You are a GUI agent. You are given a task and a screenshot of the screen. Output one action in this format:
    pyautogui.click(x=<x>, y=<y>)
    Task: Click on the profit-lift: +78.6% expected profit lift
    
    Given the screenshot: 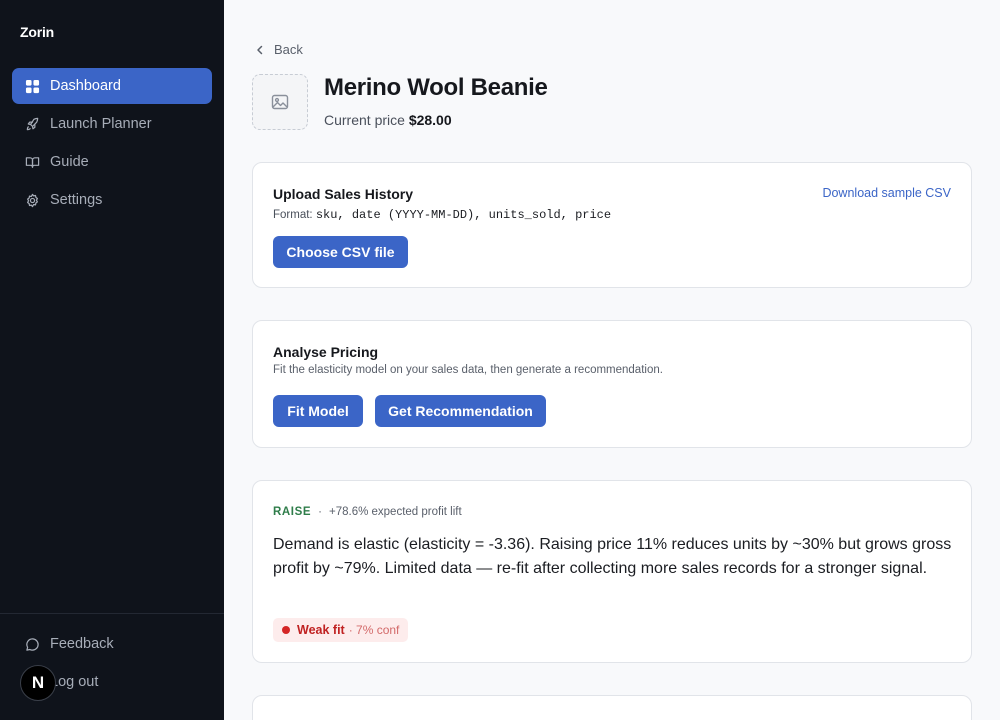 What is the action you would take?
    pyautogui.click(x=395, y=512)
    